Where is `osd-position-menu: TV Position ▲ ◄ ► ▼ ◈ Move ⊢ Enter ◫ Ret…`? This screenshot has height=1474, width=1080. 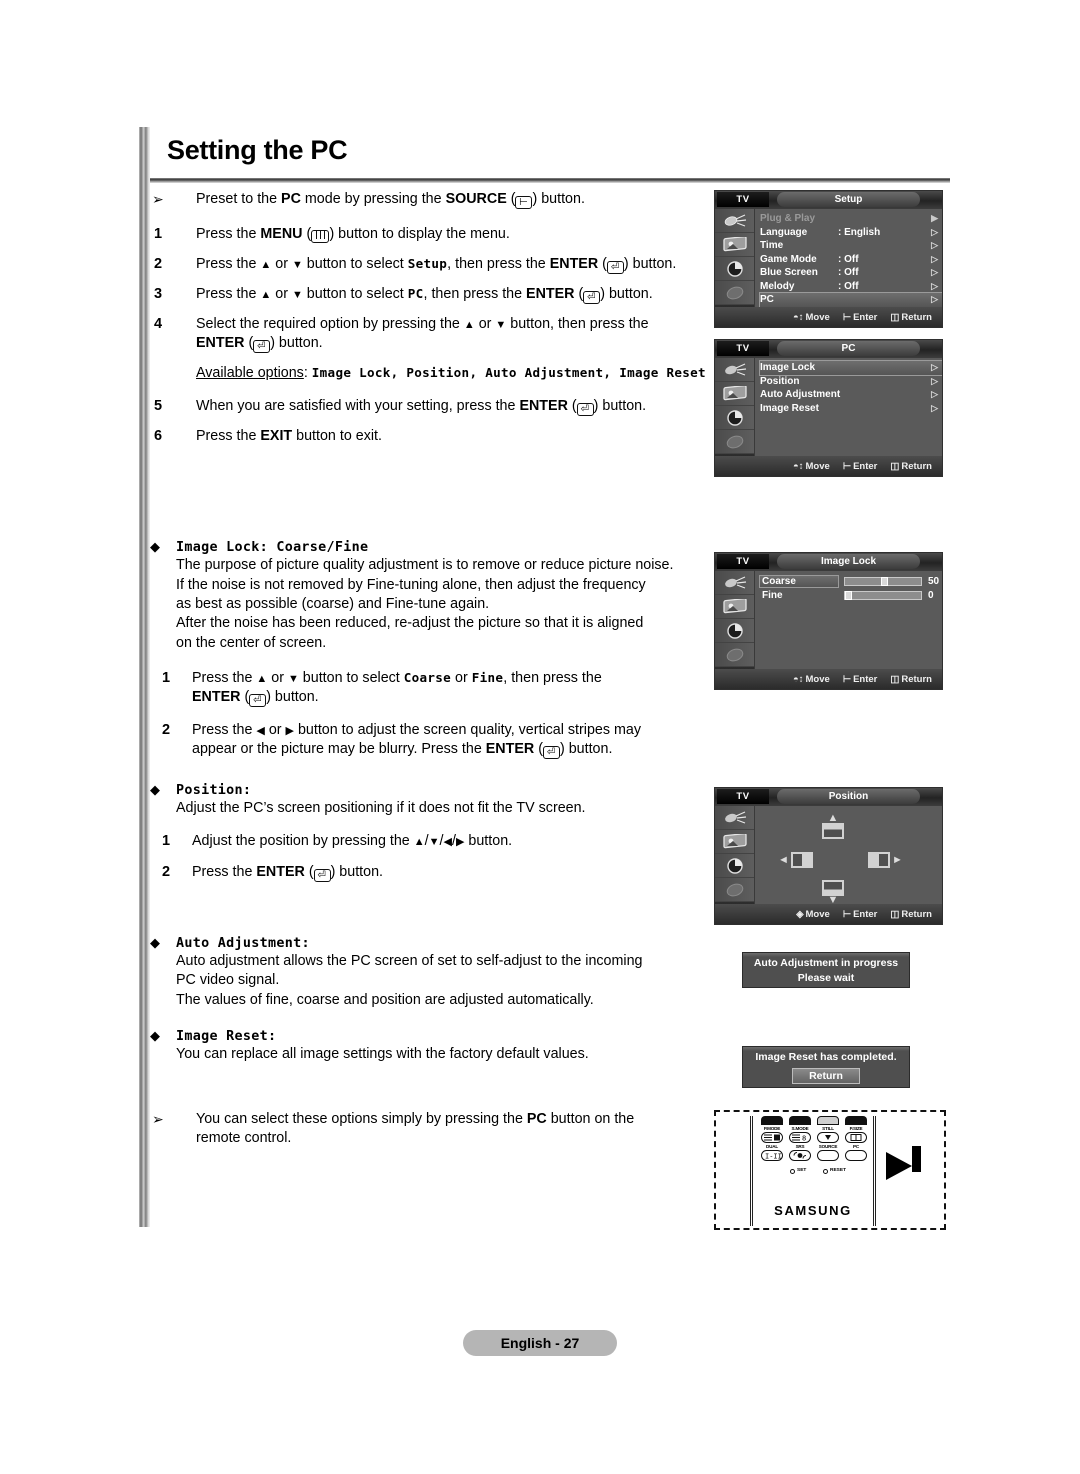
osd-position-menu: TV Position ▲ ◄ ► ▼ ◈ Move ⊢ Enter ◫ Ret… is located at coordinates (828, 856).